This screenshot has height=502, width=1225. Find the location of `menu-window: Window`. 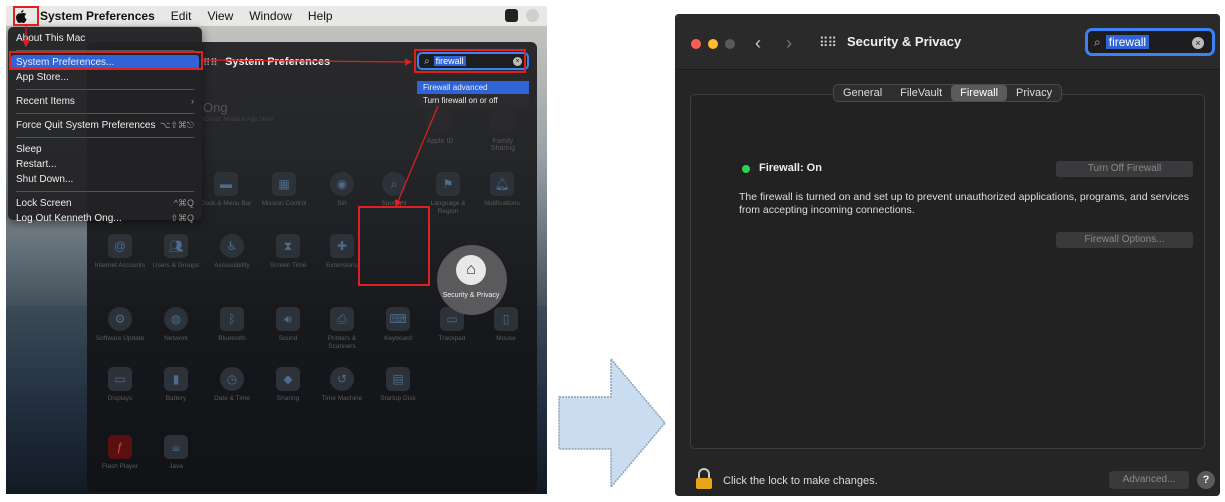

menu-window: Window is located at coordinates (270, 16).